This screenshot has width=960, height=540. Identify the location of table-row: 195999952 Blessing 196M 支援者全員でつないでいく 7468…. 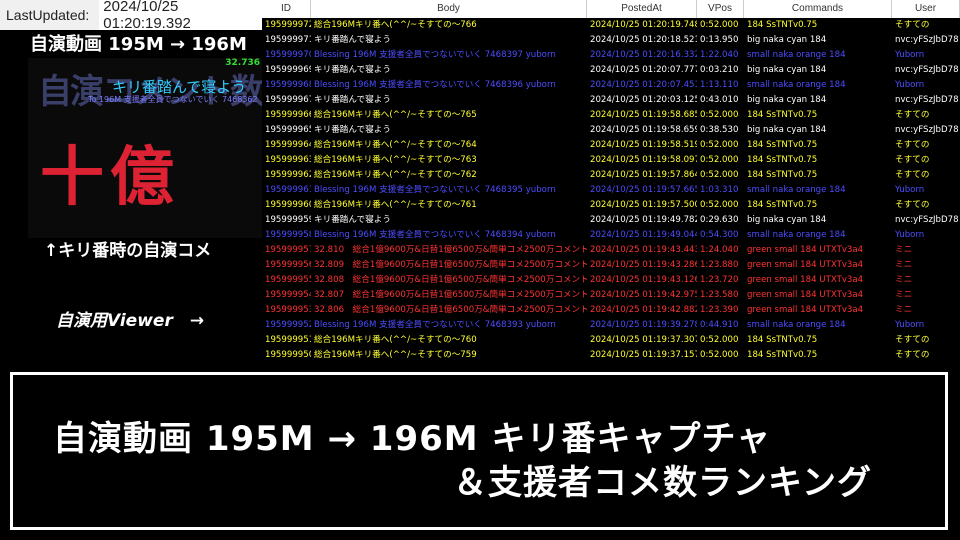
(611, 325).